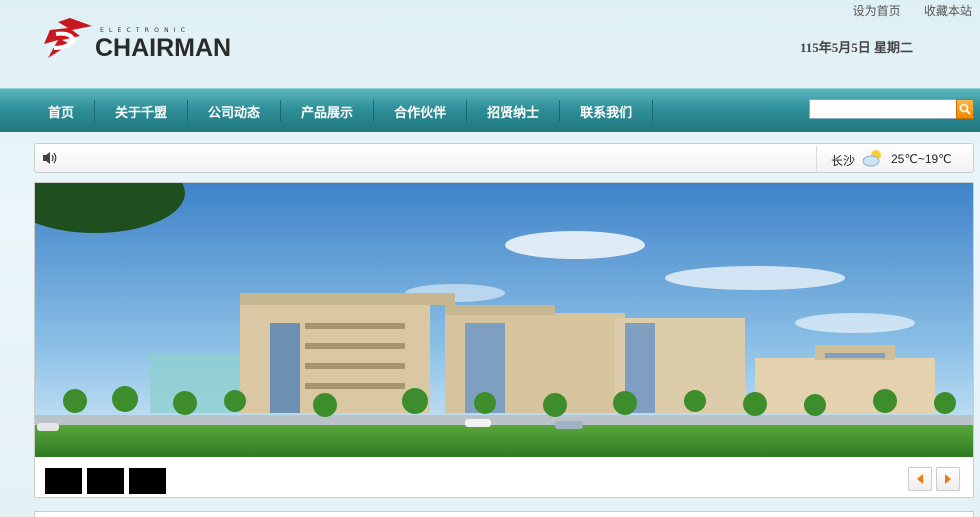  Describe the element at coordinates (504, 158) in the screenshot. I see `info-bar: 长沙 25℃~19℃` at that location.